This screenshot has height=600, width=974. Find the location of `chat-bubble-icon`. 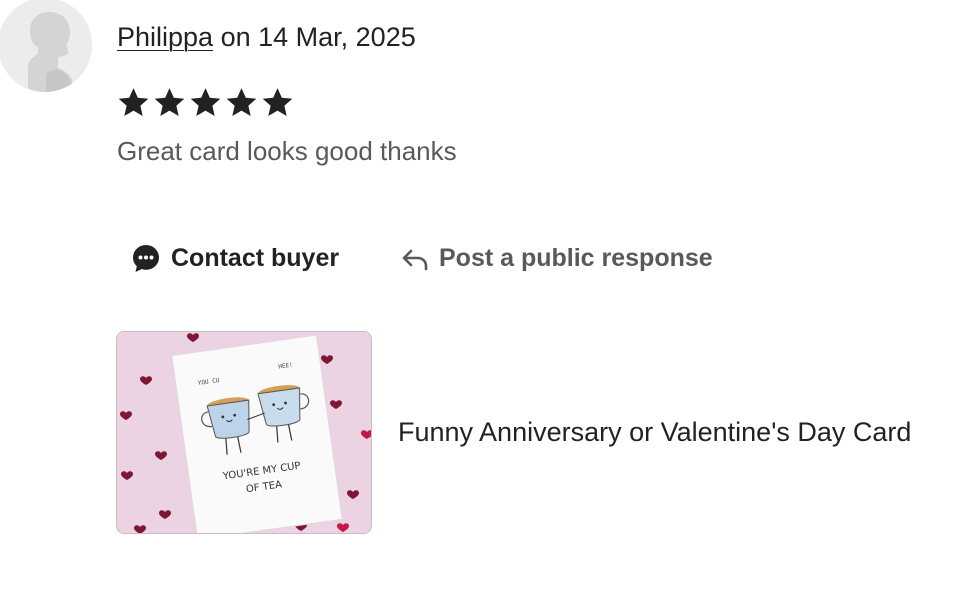

chat-bubble-icon is located at coordinates (146, 258).